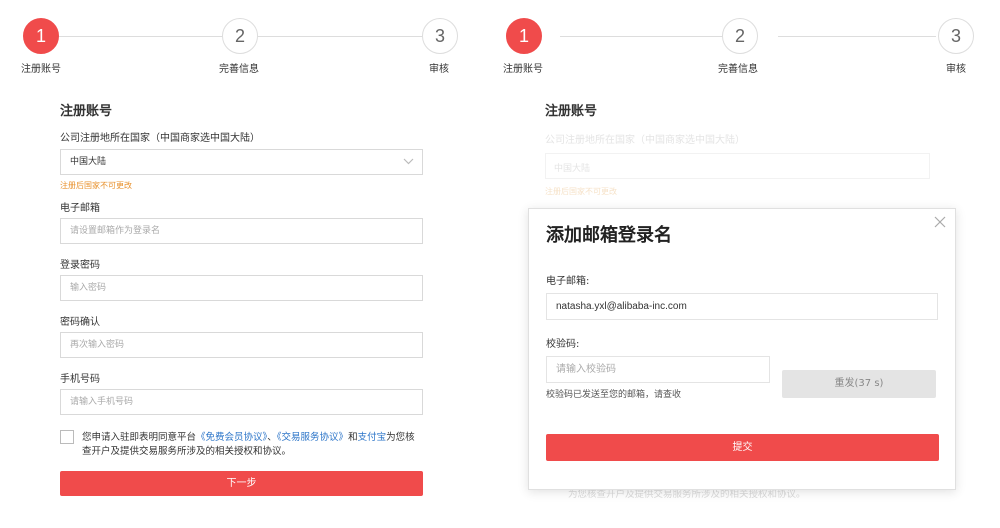 The height and width of the screenshot is (528, 1000). Describe the element at coordinates (353, 437) in the screenshot. I see `agreement-and: 和` at that location.